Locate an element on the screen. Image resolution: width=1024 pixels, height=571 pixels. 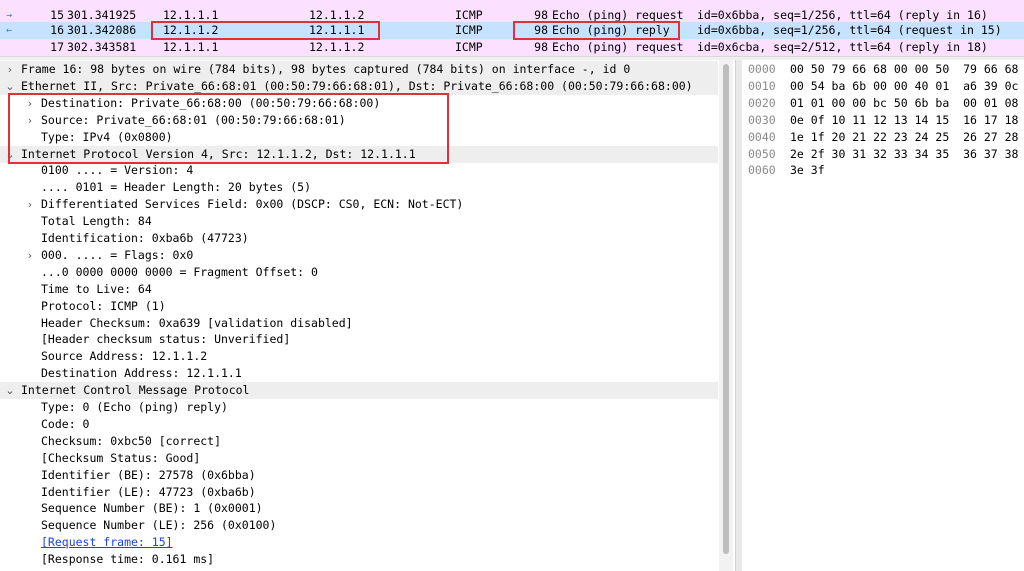
tree-field-row: Total Length: 84 is located at coordinates (359, 221).